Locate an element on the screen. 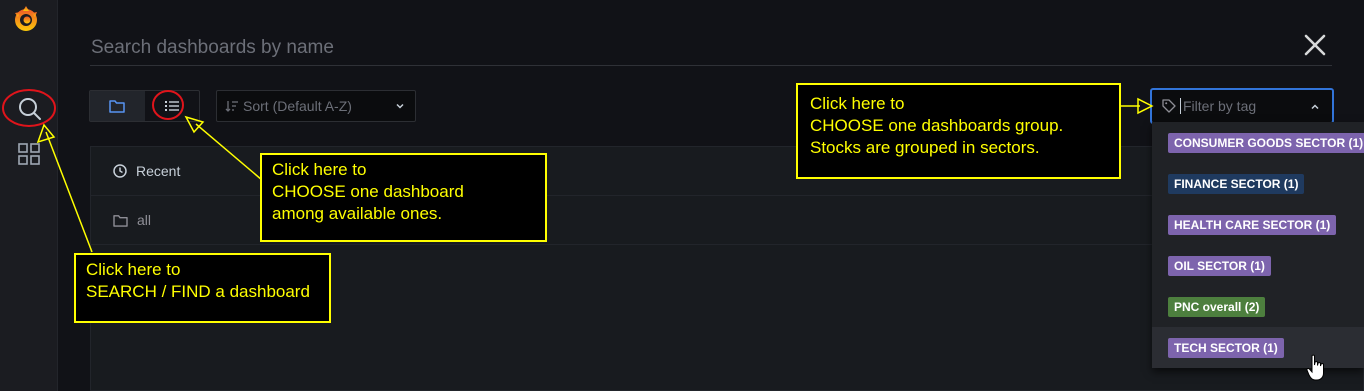 The image size is (1364, 391). tag-option-oil: OIL SECTOR (1) is located at coordinates (1258, 265).